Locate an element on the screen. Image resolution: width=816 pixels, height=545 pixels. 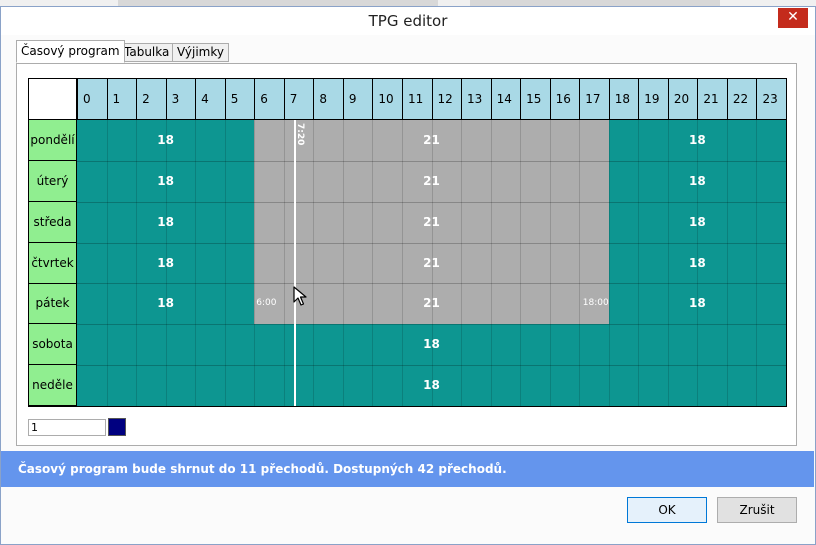
hour-label: 17 is located at coordinates (594, 99).